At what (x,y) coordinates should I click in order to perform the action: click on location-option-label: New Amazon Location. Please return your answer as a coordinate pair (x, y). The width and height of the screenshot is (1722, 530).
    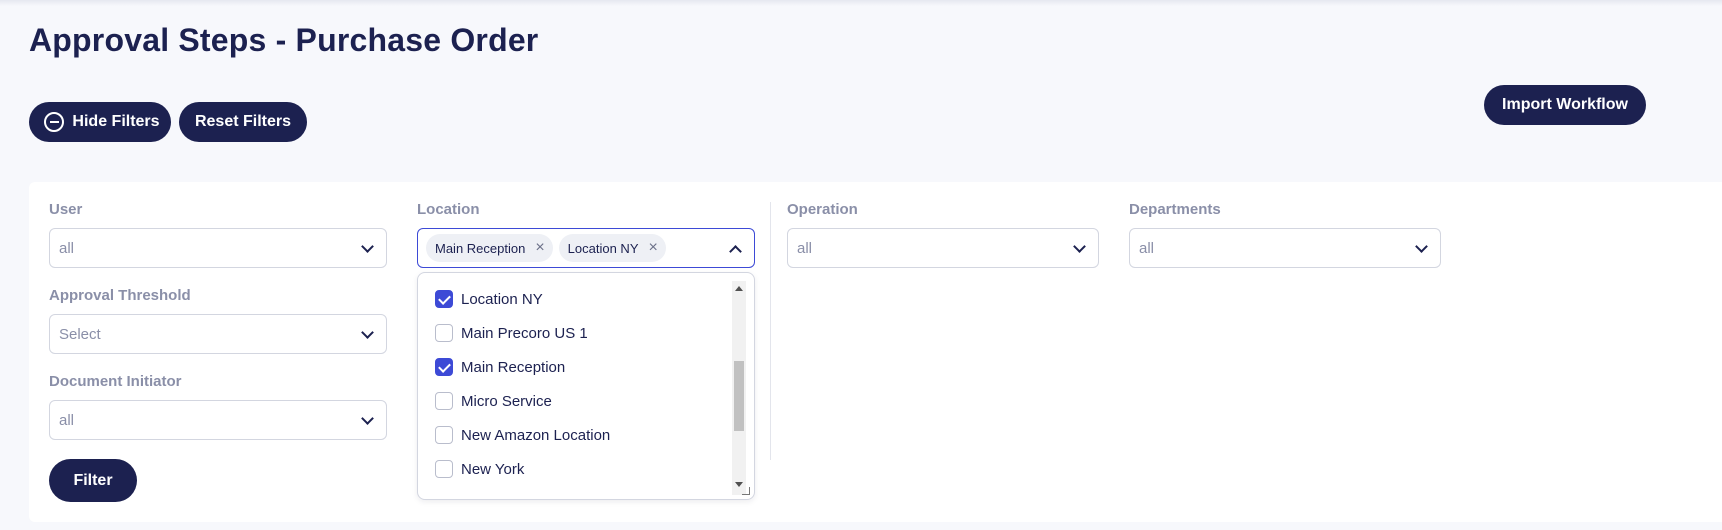
    Looking at the image, I should click on (536, 435).